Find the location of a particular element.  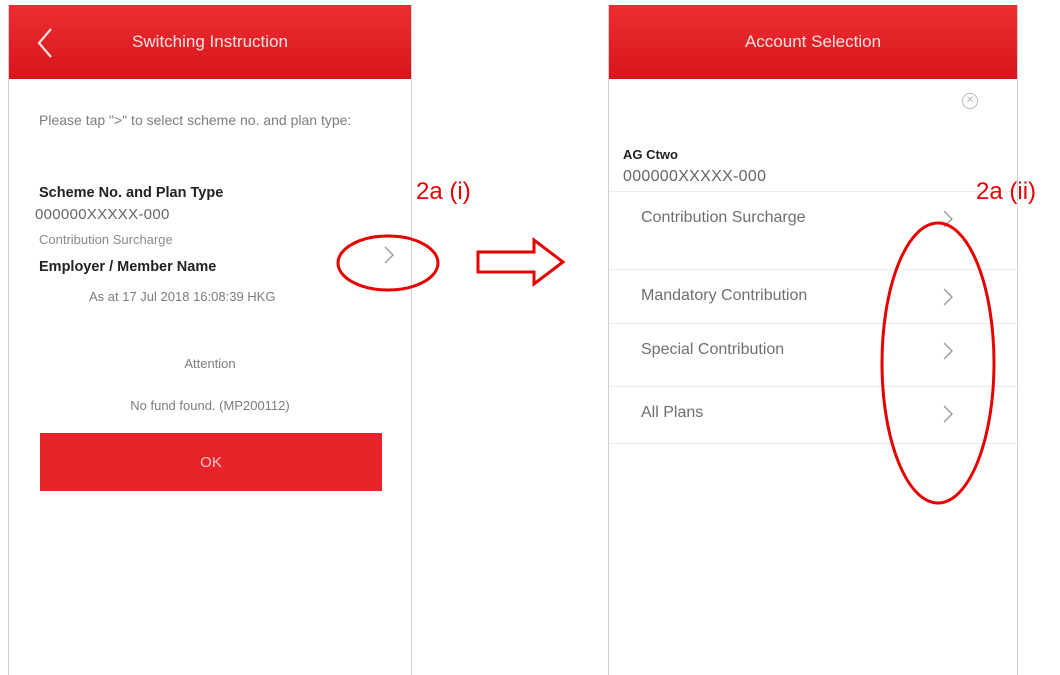

employer-label: Employer / Member Name is located at coordinates (128, 267).